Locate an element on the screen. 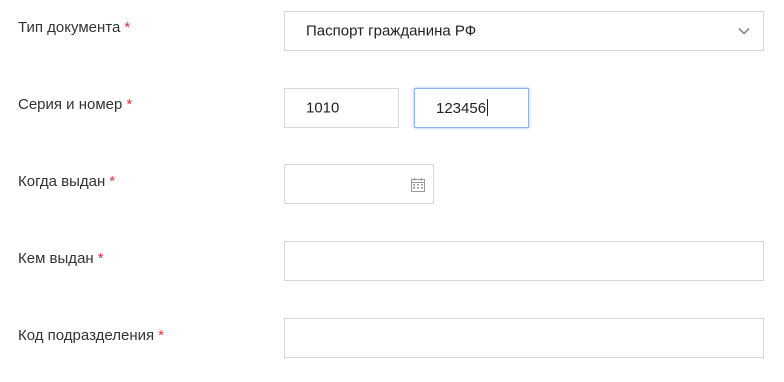  doc-type-value: Паспорт гражданина РФ is located at coordinates (391, 31).